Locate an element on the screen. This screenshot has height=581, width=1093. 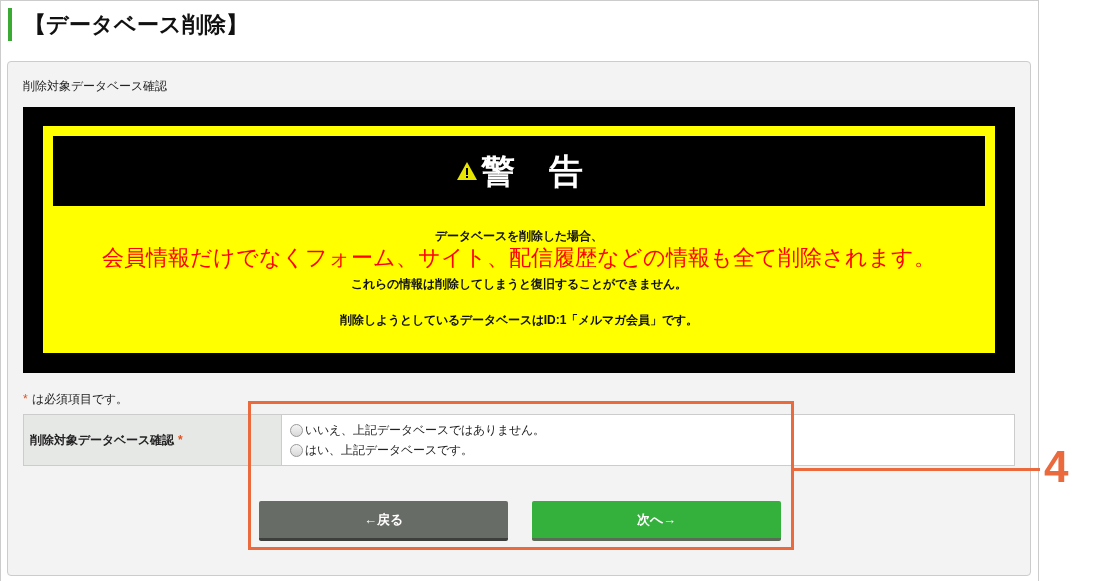
warning-text: データベースを削除した場合、 is located at coordinates (519, 236).